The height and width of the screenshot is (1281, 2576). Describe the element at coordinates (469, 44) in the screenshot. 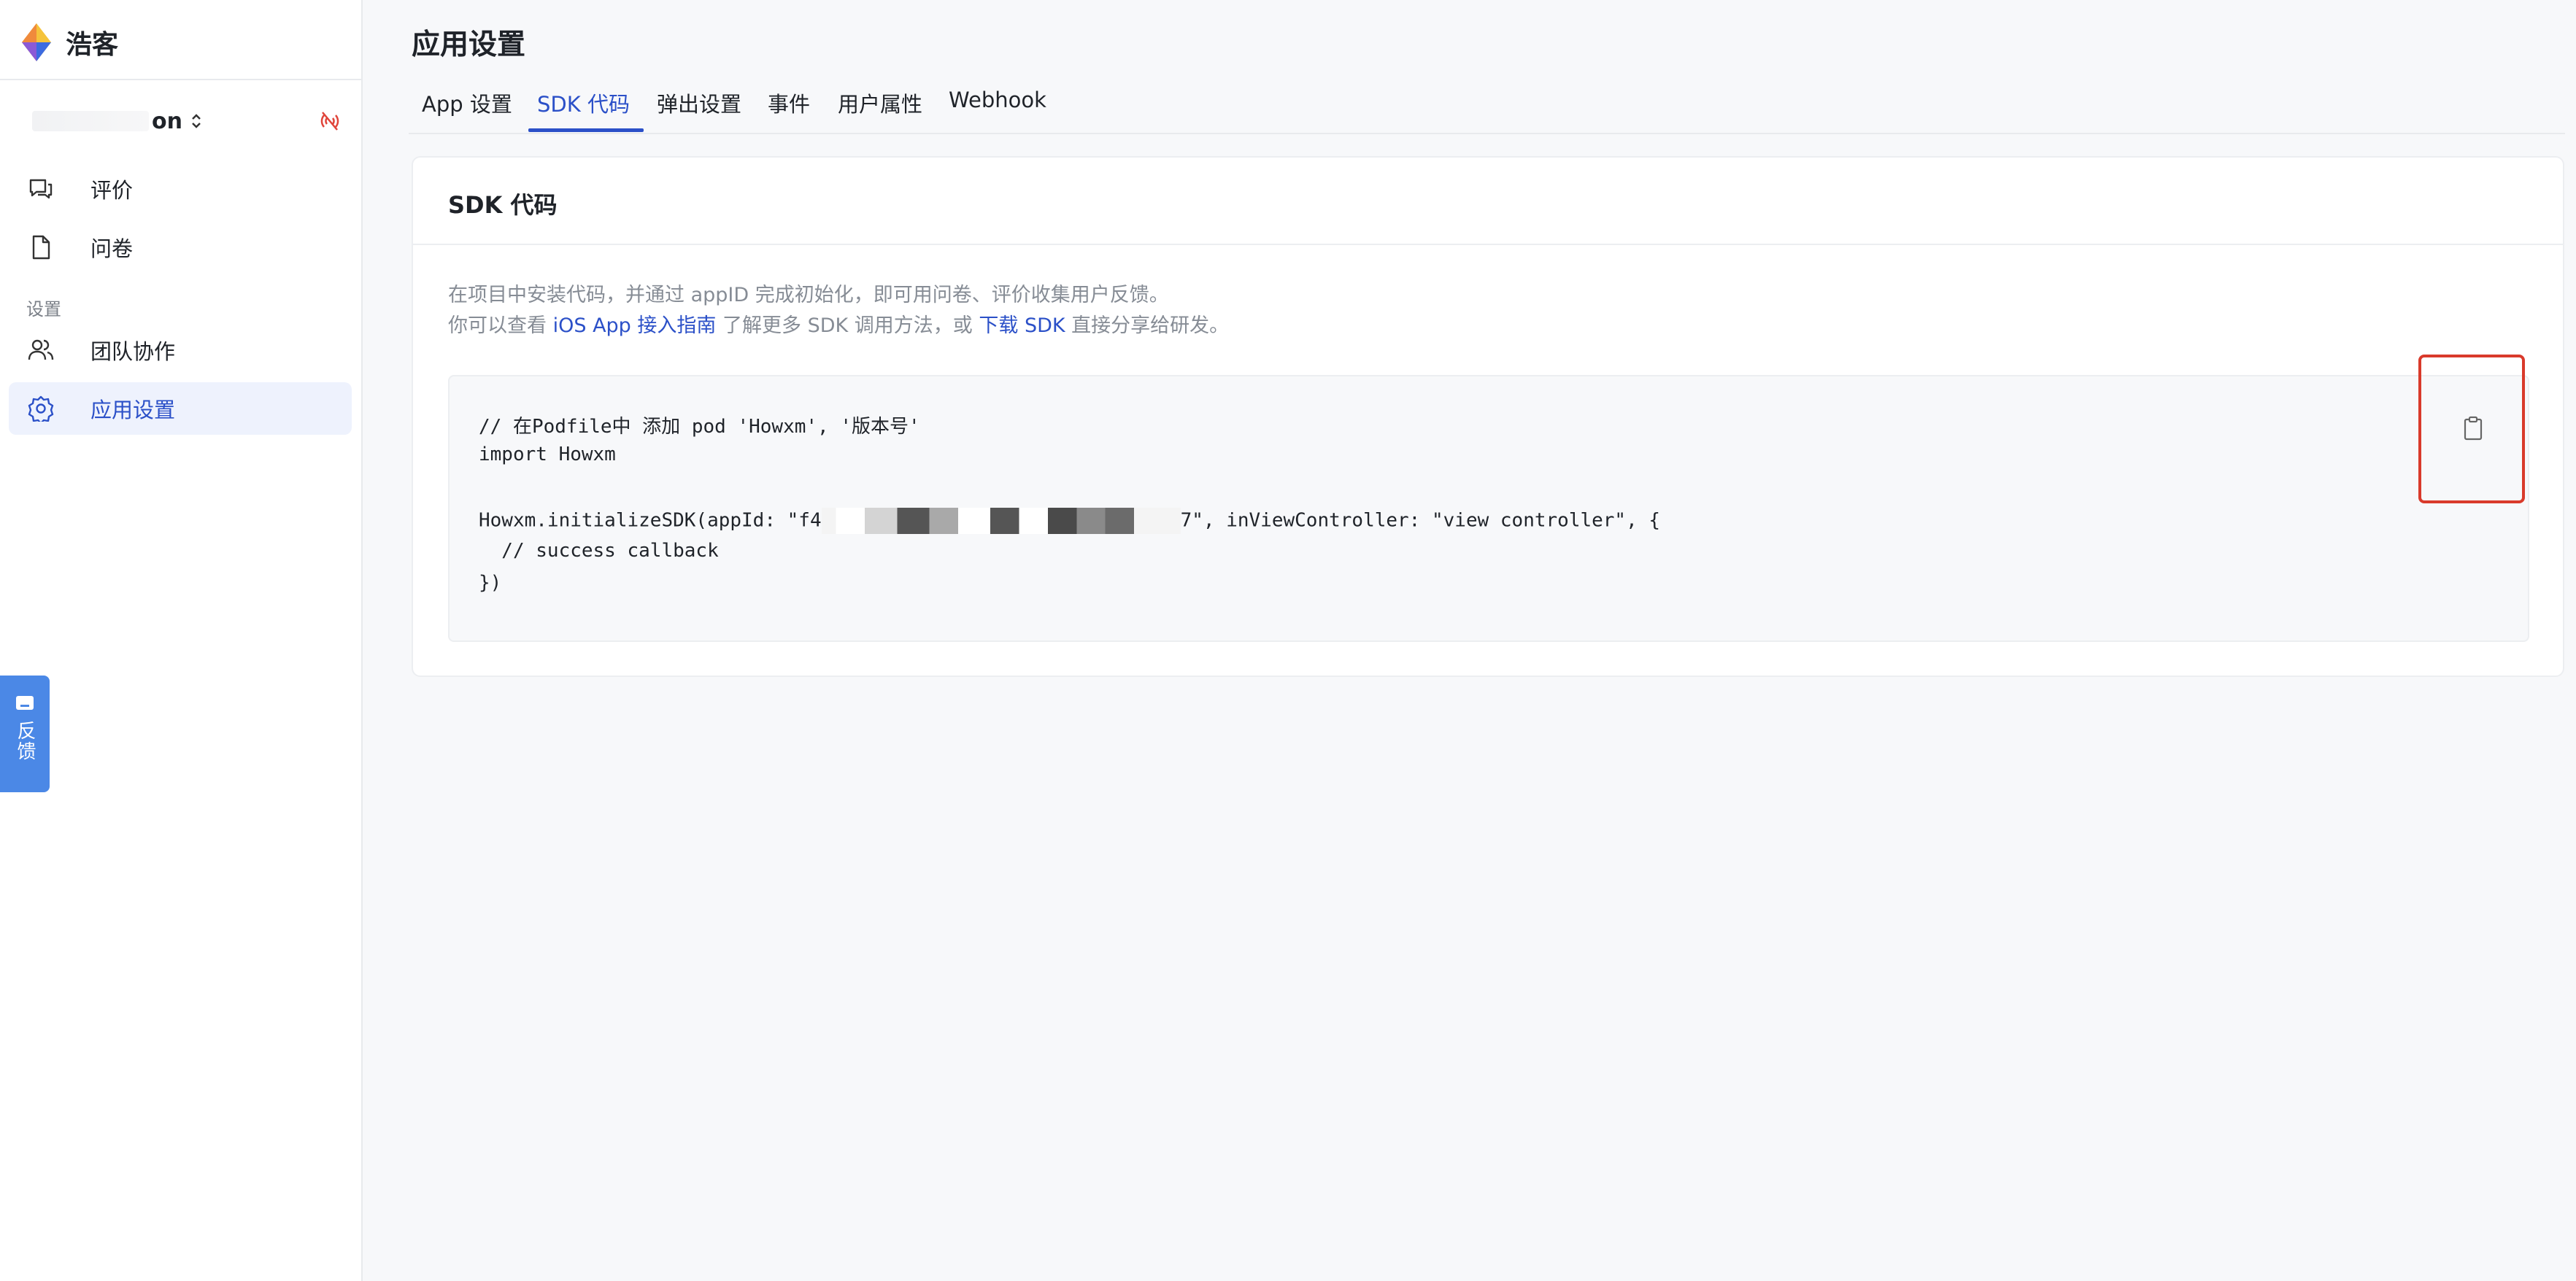

I see `page-title: 应用设置` at that location.